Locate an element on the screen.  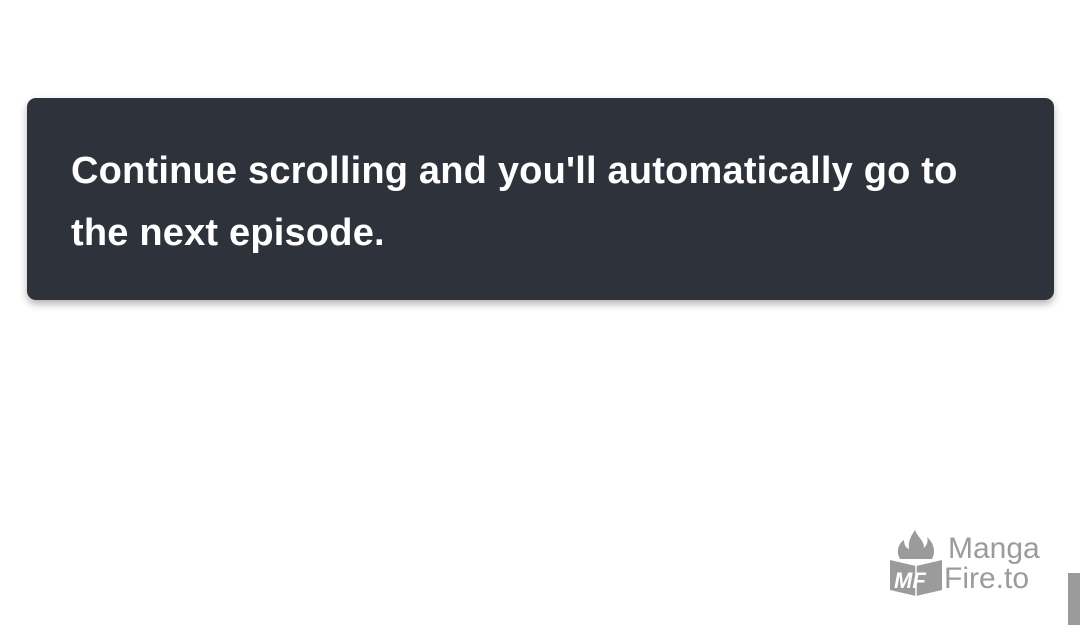
mangafire-watermark: MF Manga Fire.to is located at coordinates (973, 563).